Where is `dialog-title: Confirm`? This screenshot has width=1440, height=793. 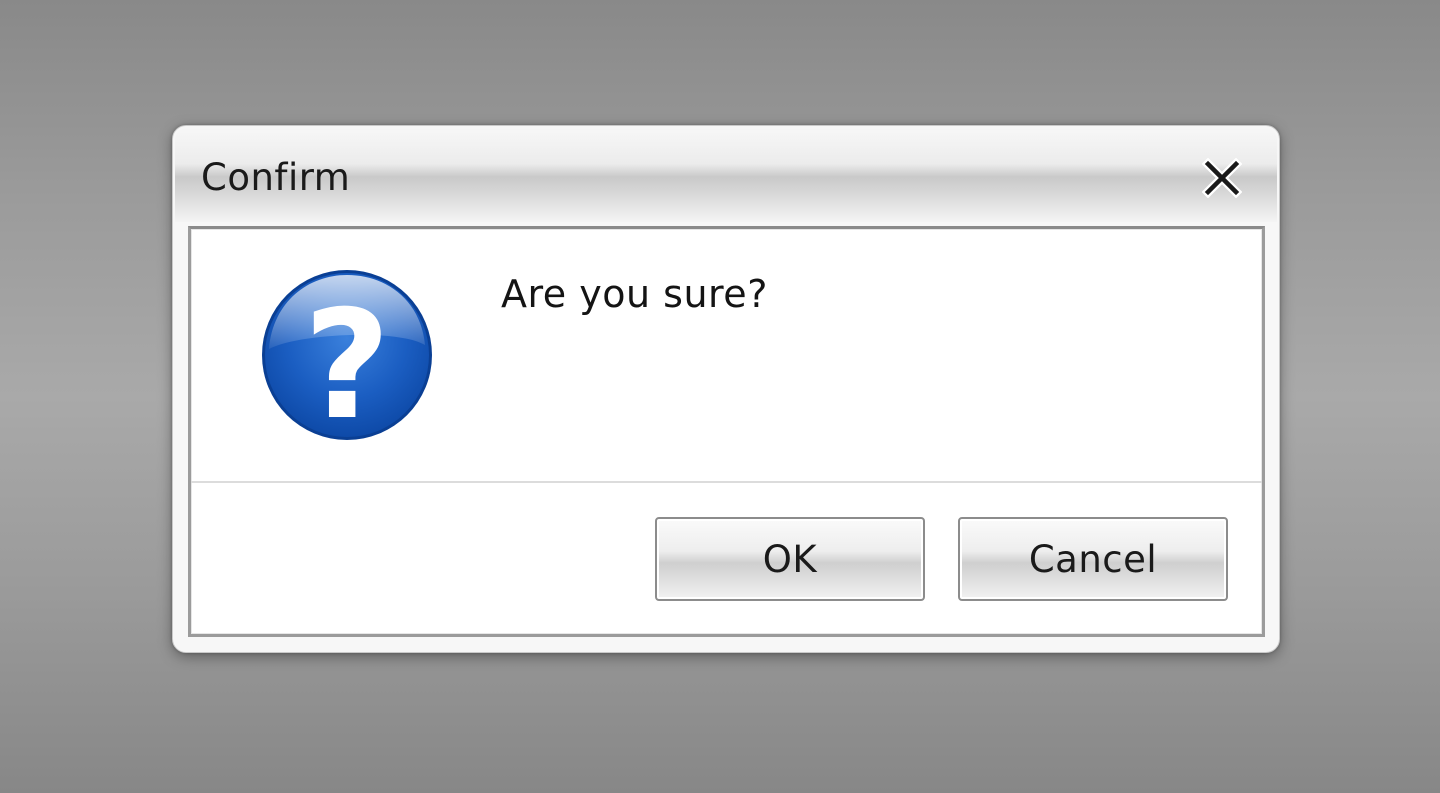
dialog-title: Confirm is located at coordinates (276, 177).